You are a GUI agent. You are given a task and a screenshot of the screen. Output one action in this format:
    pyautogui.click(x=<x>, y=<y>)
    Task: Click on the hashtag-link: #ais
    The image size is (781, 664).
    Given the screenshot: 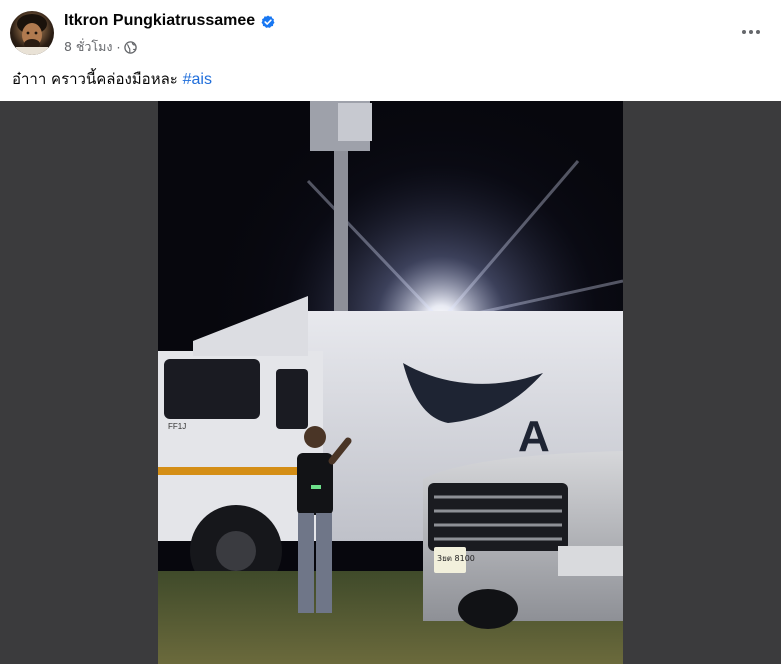 What is the action you would take?
    pyautogui.click(x=197, y=79)
    